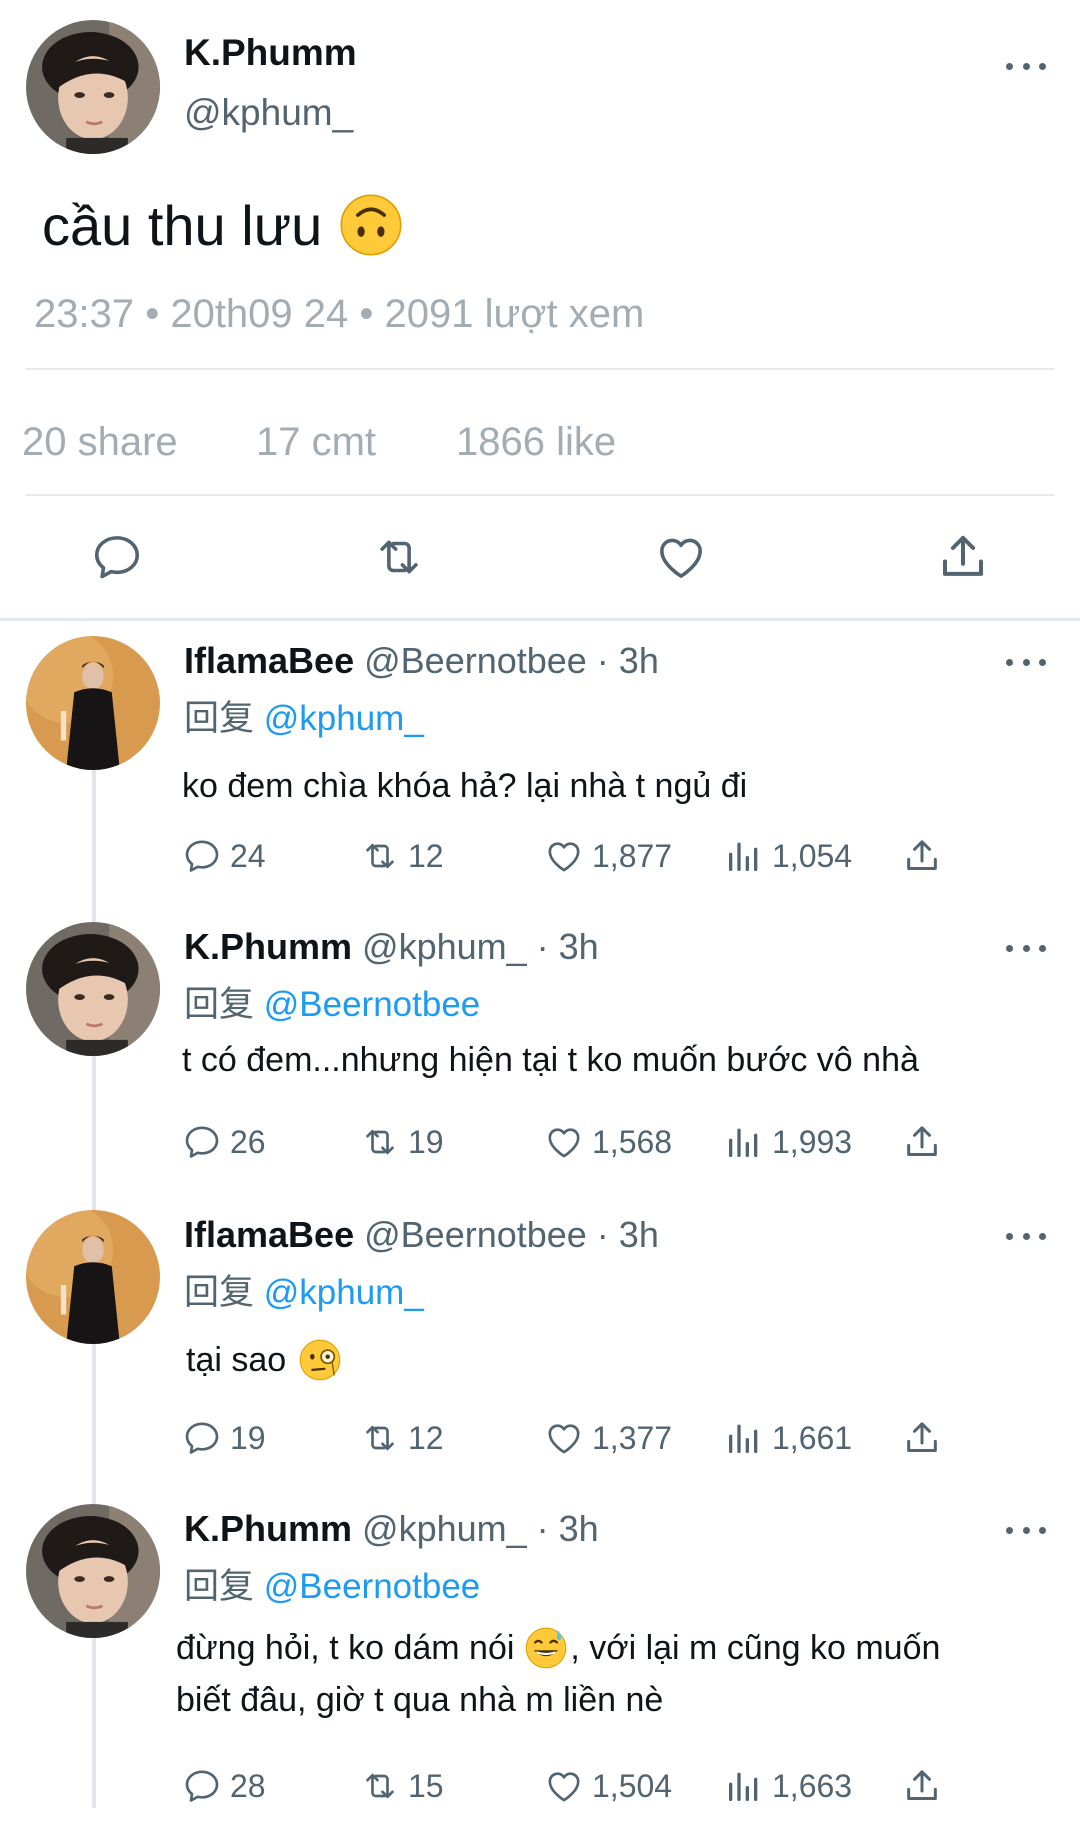  What do you see at coordinates (248, 1437) in the screenshot?
I see `reply-count: 19` at bounding box center [248, 1437].